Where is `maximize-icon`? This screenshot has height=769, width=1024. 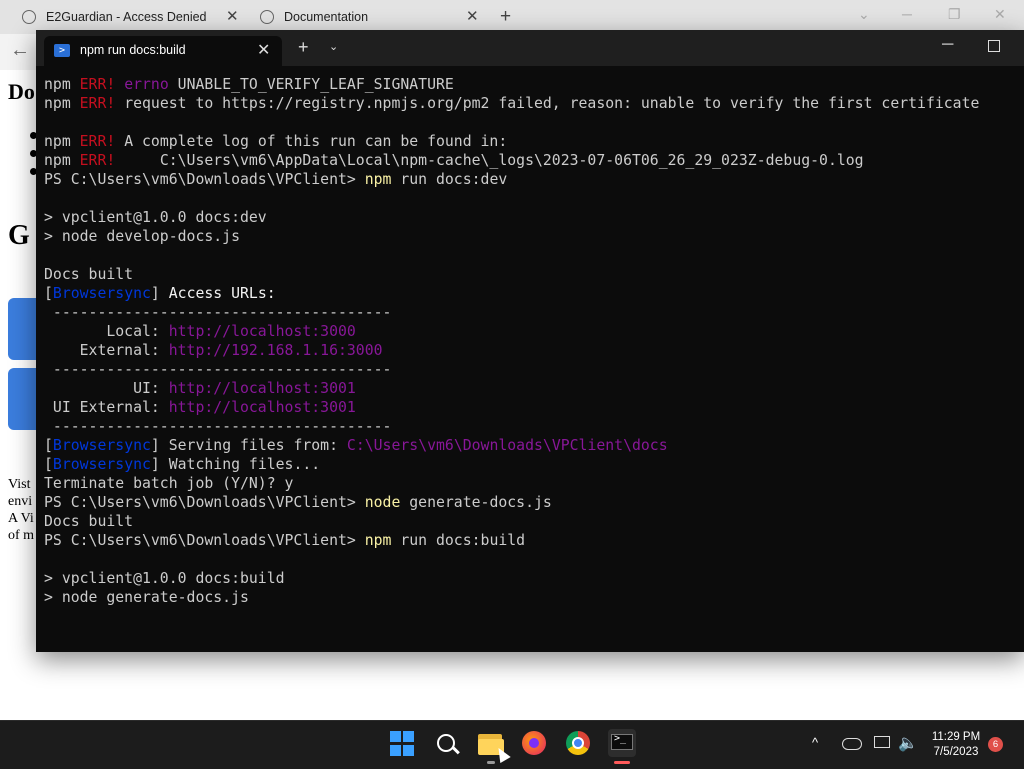
maximize-icon is located at coordinates (994, 46).